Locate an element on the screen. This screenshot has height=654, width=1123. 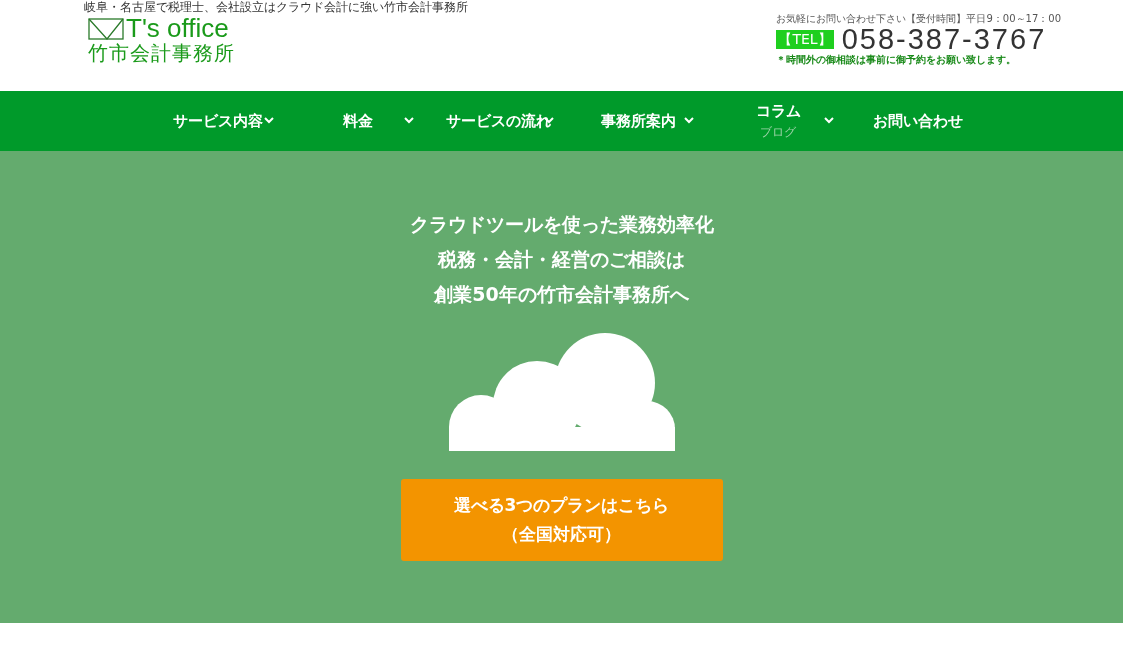
nav-item: コラム ブログ is located at coordinates (778, 121).